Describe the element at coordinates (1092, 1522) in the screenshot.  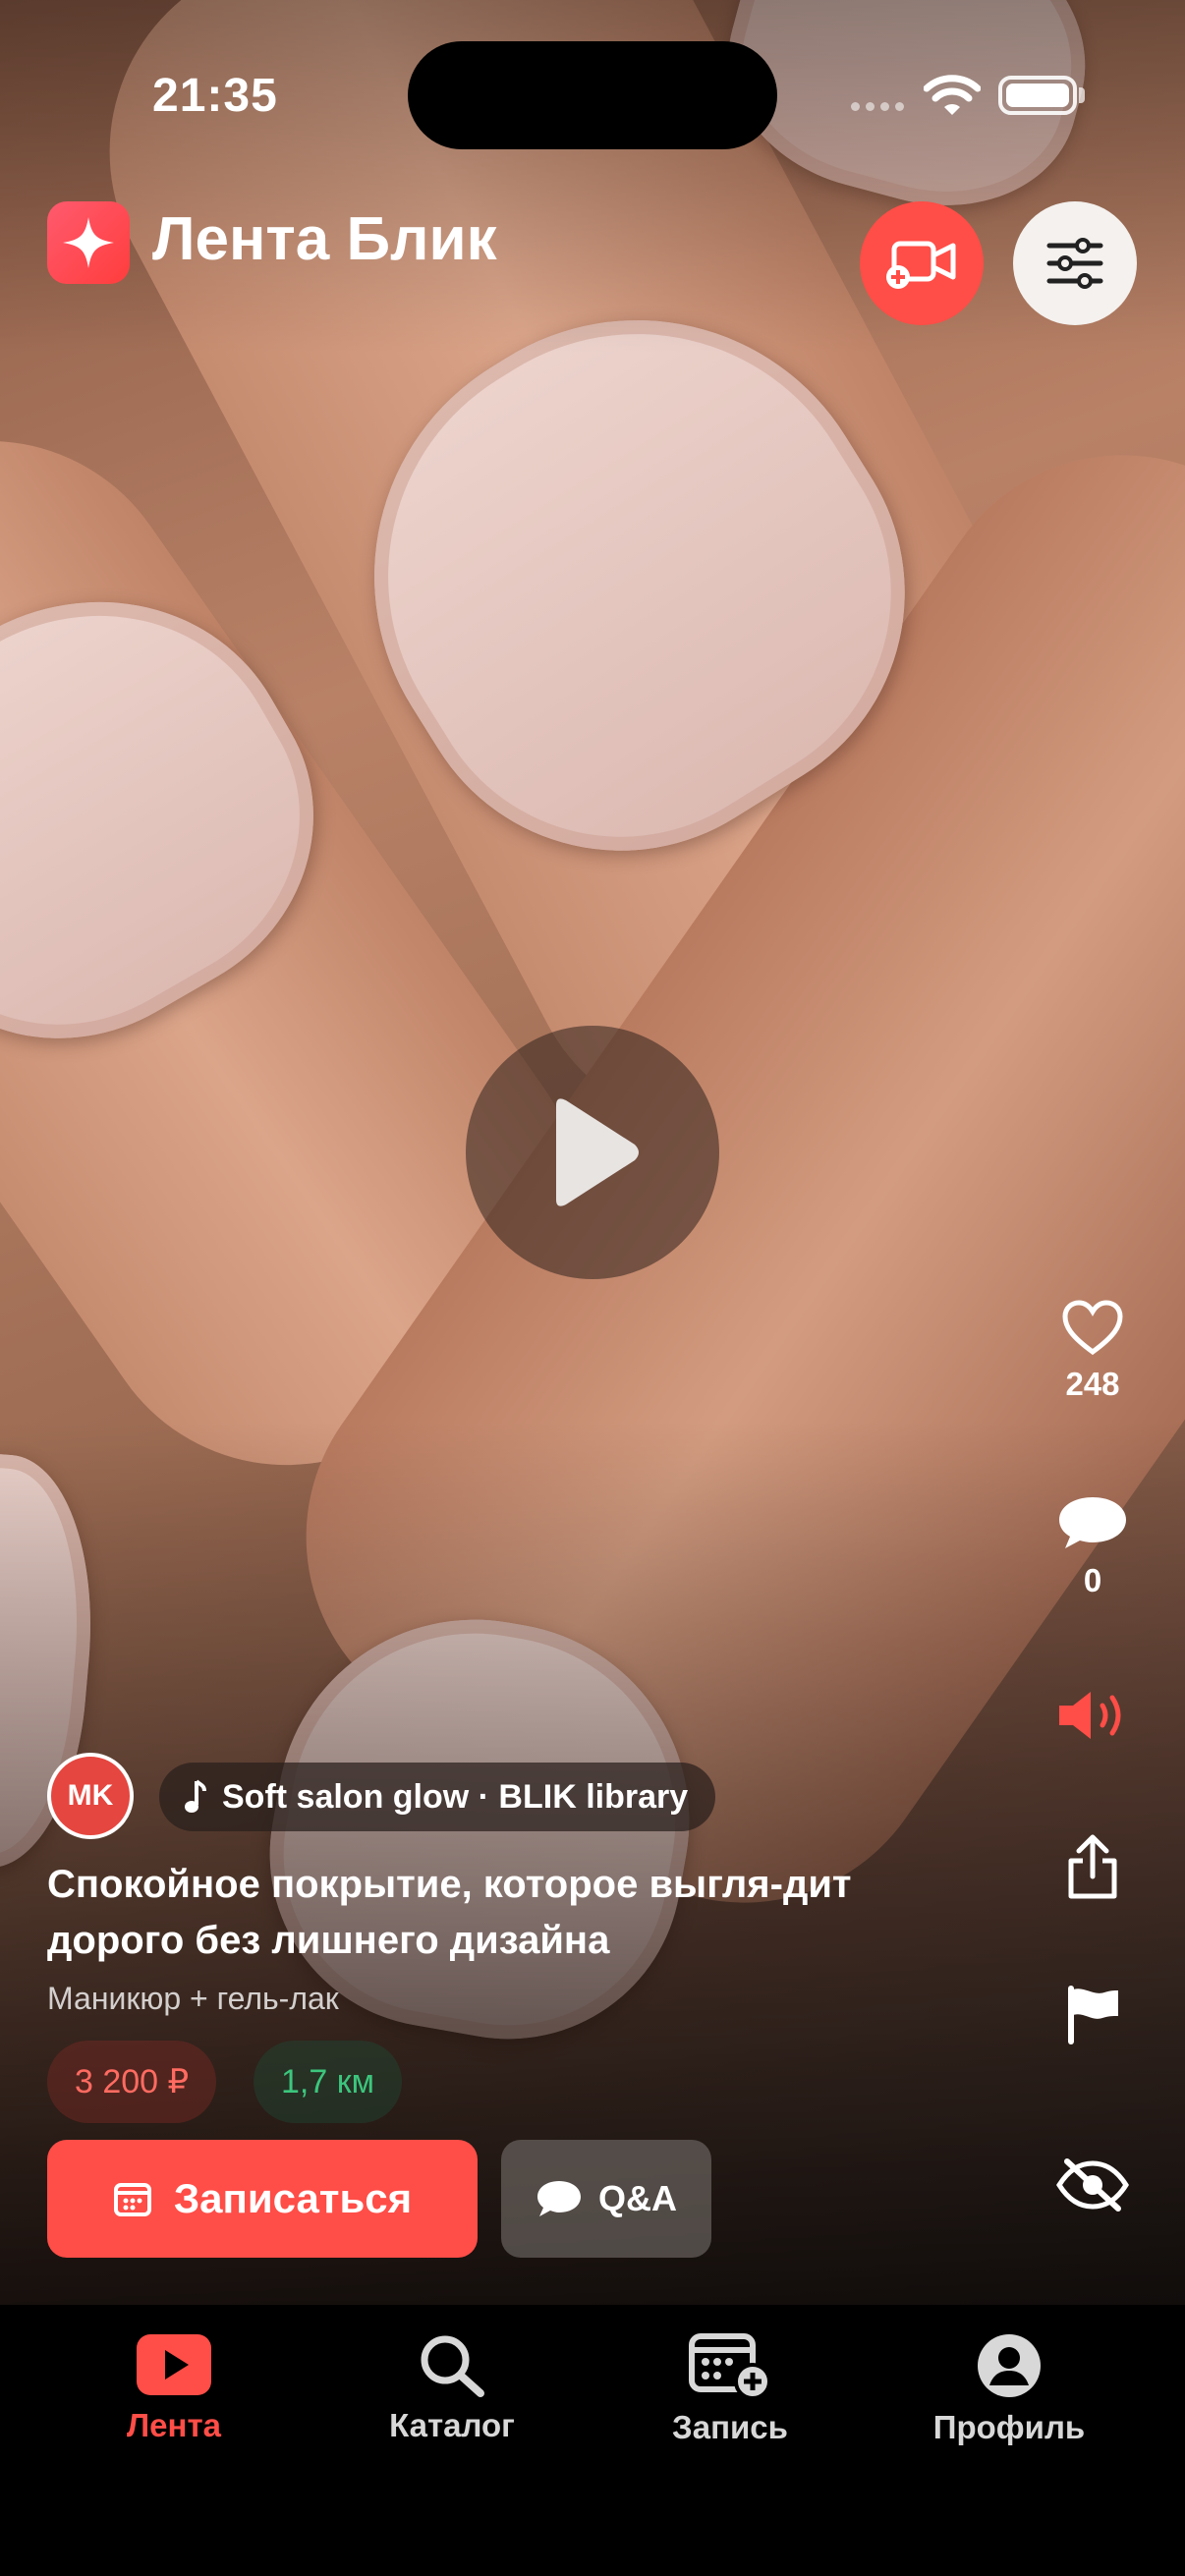
I see `comment-icon` at that location.